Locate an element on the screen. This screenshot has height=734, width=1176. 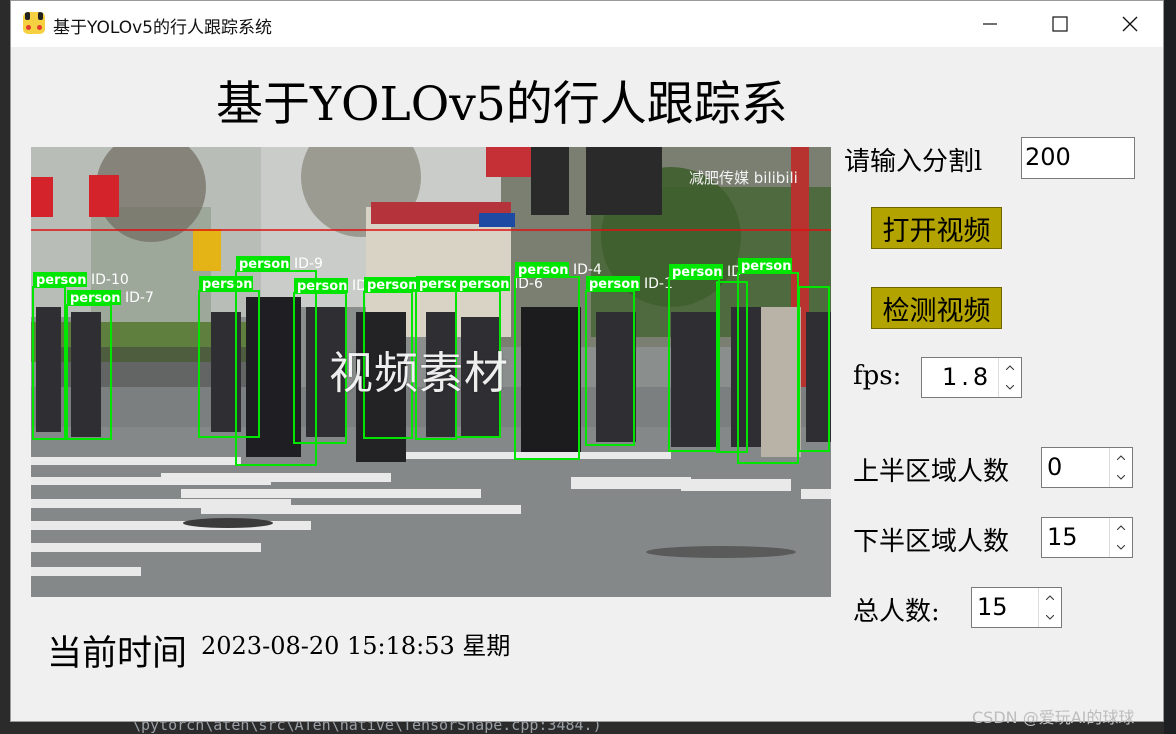
detection-box: person ID-1 is located at coordinates (629, 361).